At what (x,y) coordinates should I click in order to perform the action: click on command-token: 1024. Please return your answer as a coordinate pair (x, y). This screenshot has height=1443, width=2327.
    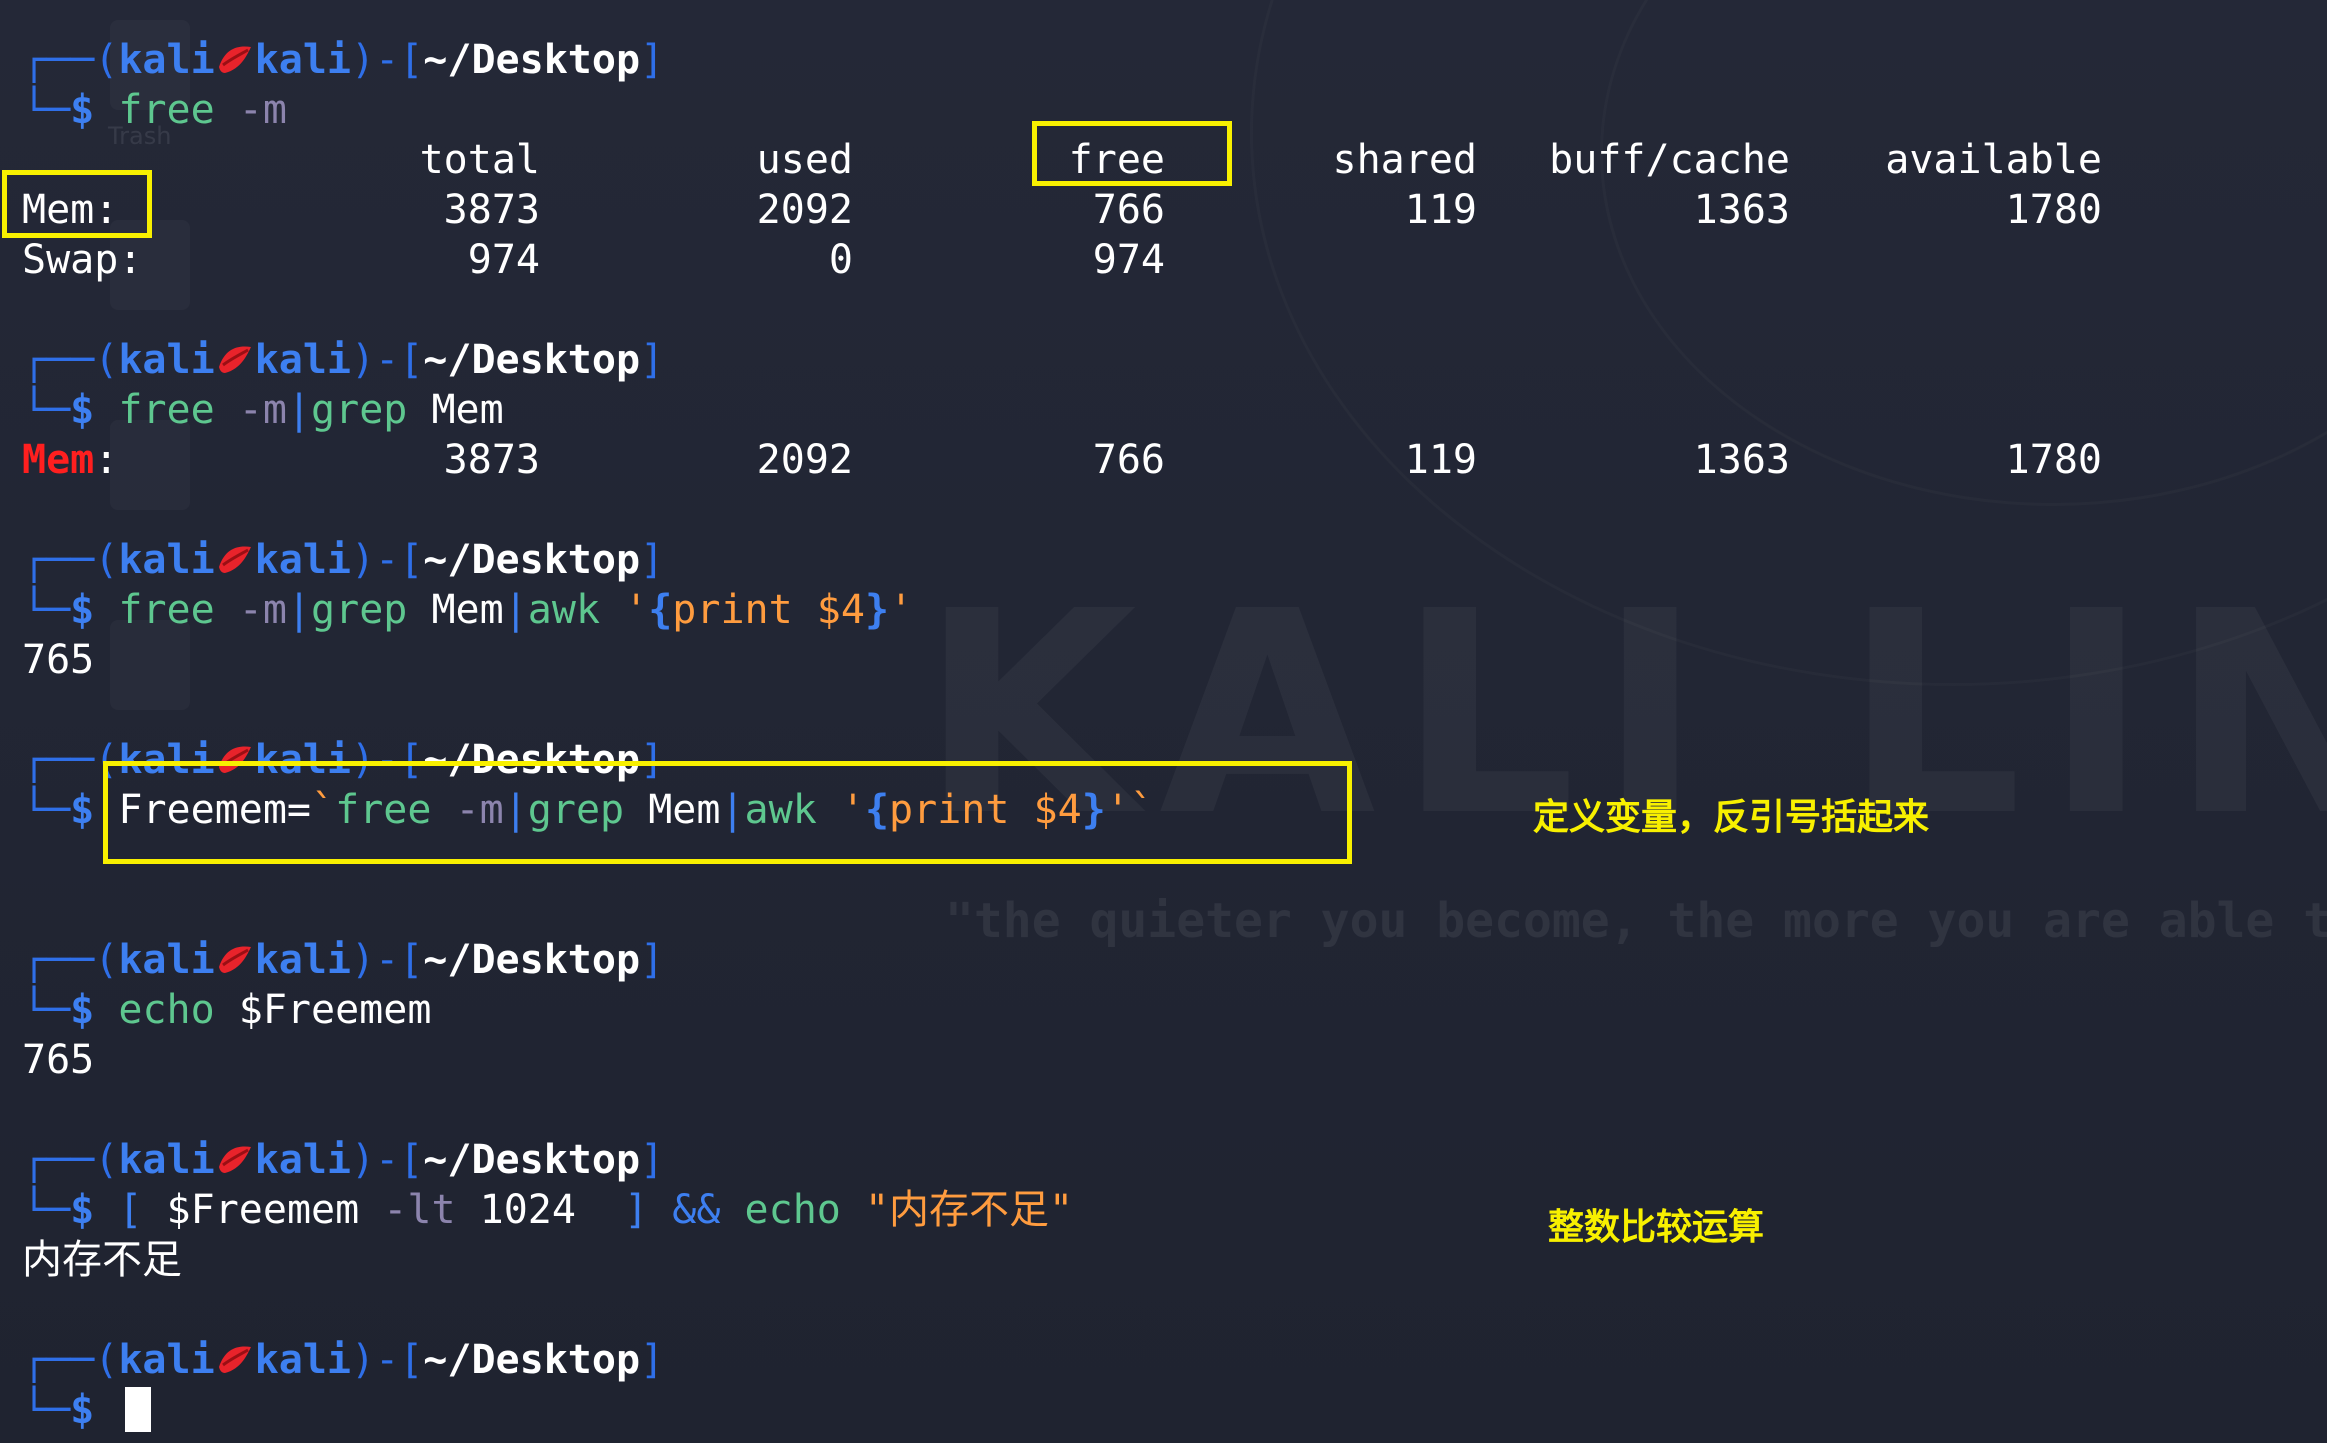
    Looking at the image, I should click on (528, 1210).